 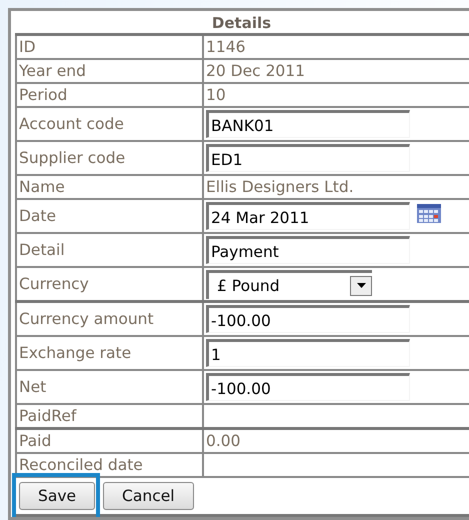 I want to click on field-label: Reconciled date, so click(x=110, y=465).